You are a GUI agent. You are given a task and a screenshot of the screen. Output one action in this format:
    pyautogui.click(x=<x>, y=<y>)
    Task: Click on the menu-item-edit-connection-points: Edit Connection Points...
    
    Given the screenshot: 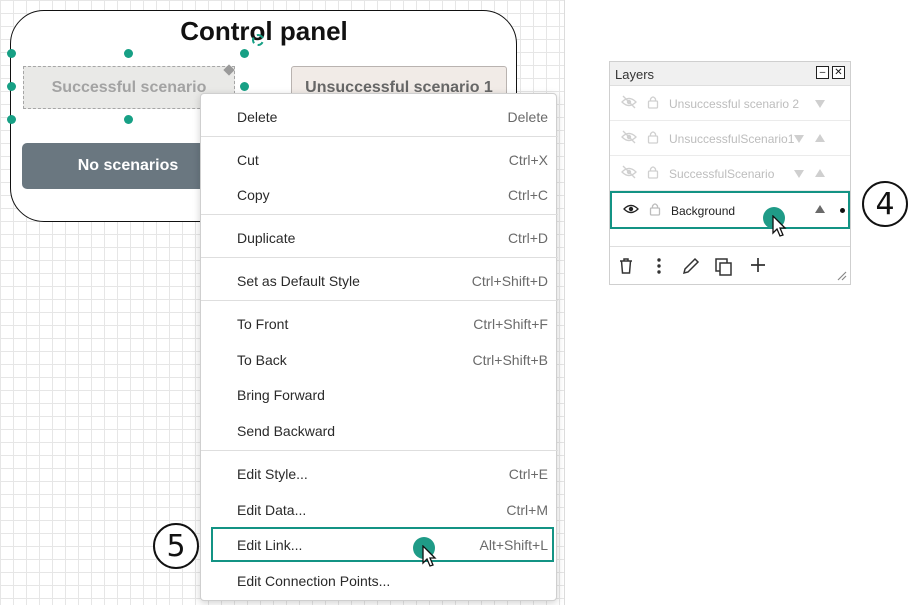 What is the action you would take?
    pyautogui.click(x=379, y=580)
    